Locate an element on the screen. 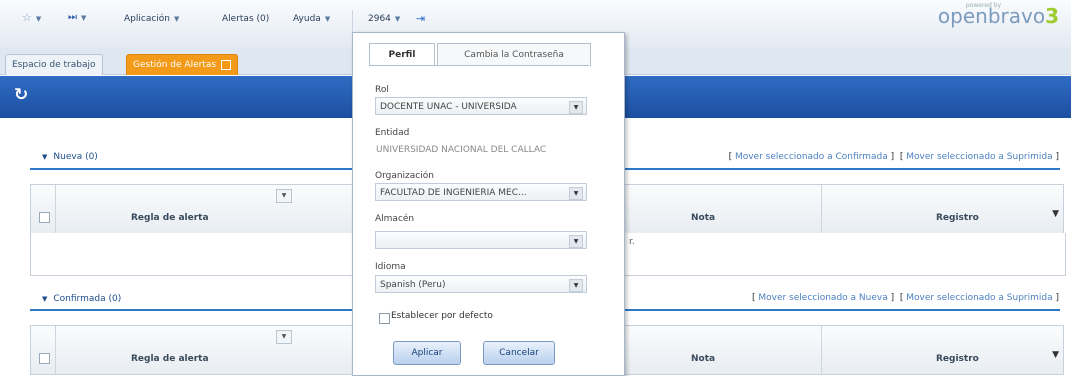 This screenshot has width=1071, height=376. menu-separator is located at coordinates (352, 21).